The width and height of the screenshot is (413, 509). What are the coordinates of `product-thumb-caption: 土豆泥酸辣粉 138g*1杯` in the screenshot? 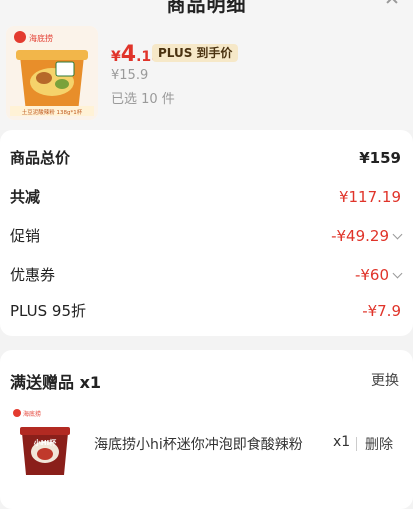 It's located at (52, 112).